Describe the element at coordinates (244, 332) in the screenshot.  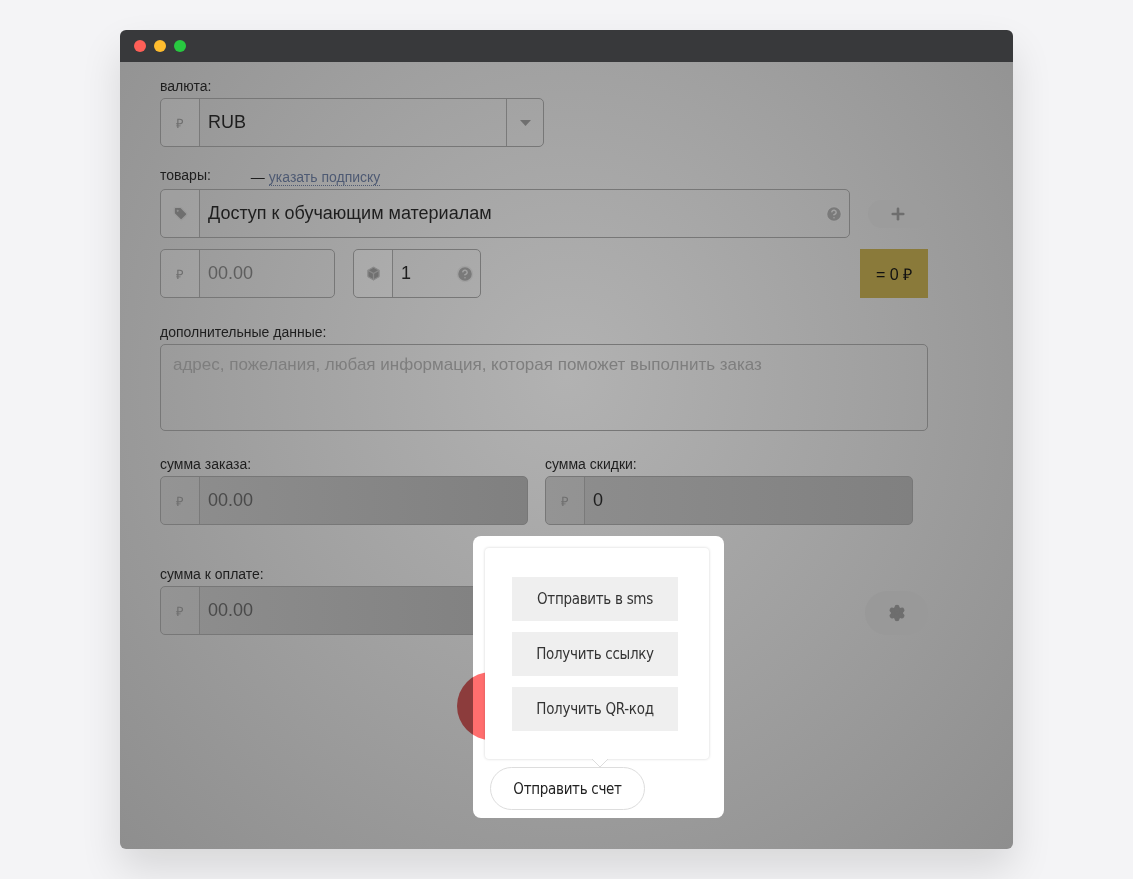
I see `field-label: дополнительные данные:` at that location.